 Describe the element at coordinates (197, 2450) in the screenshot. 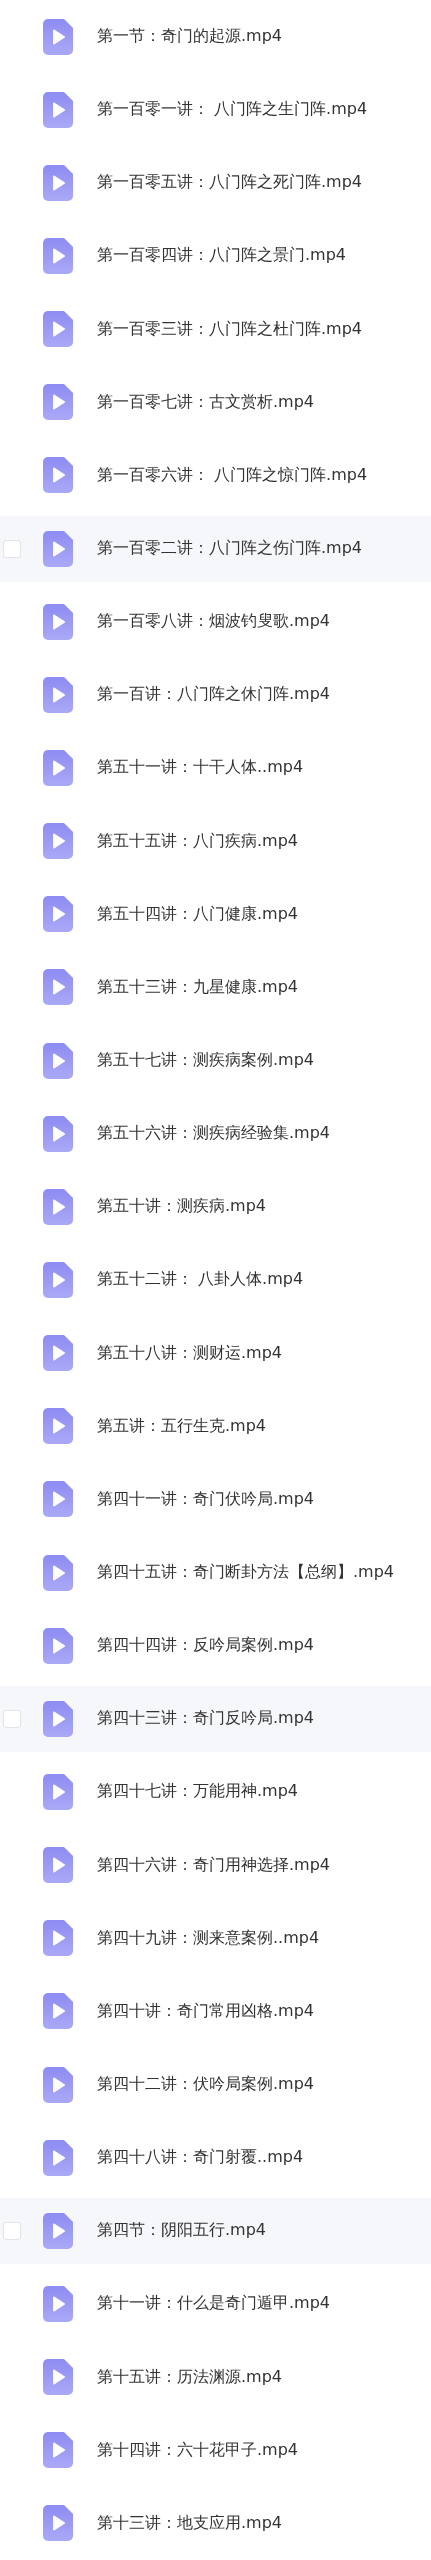

I see `file-name: 第十四讲：六十花甲子.mp4` at that location.